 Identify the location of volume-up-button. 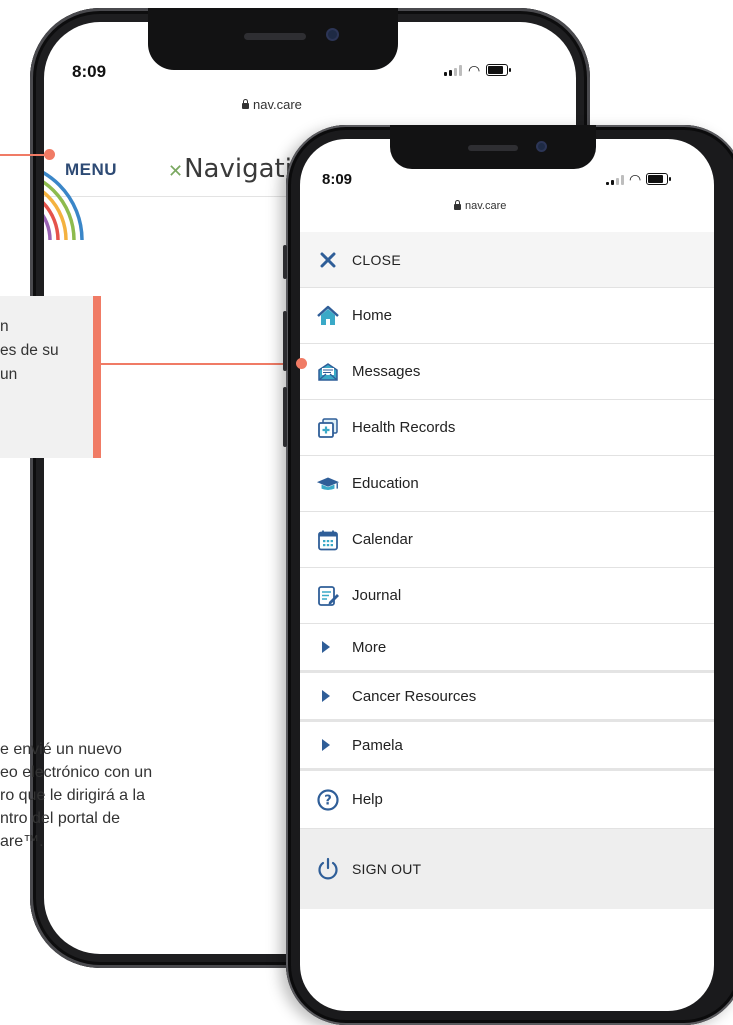
(285, 341).